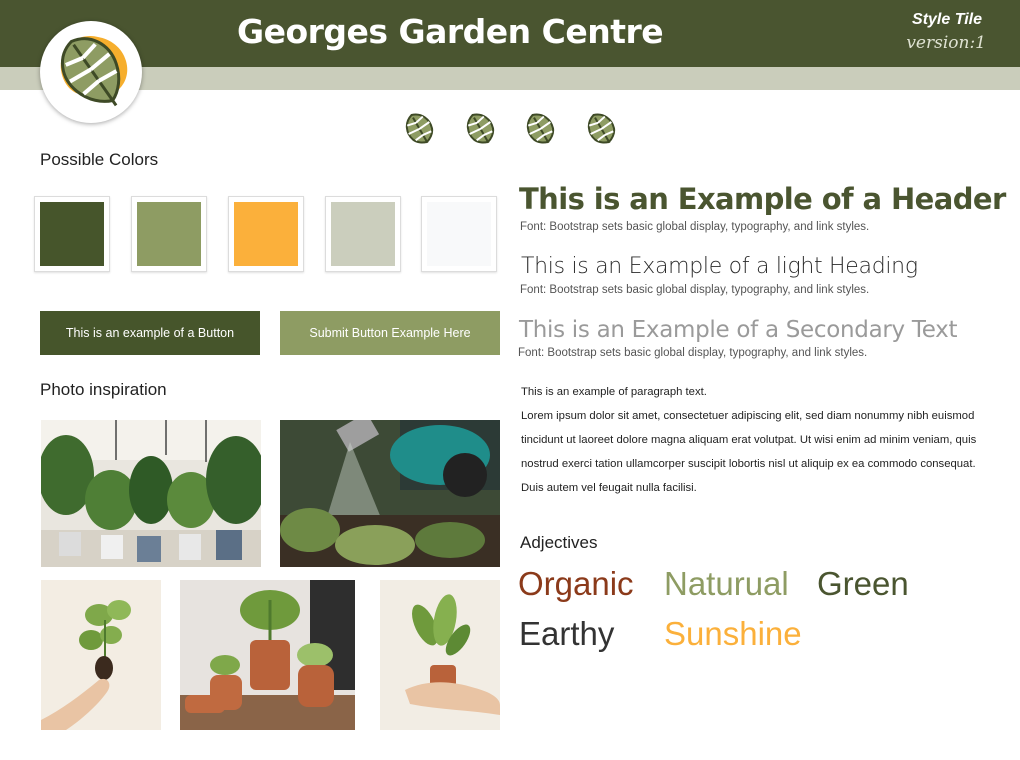 The height and width of the screenshot is (760, 1020). Describe the element at coordinates (726, 583) in the screenshot. I see `adjective-word: Naturual` at that location.